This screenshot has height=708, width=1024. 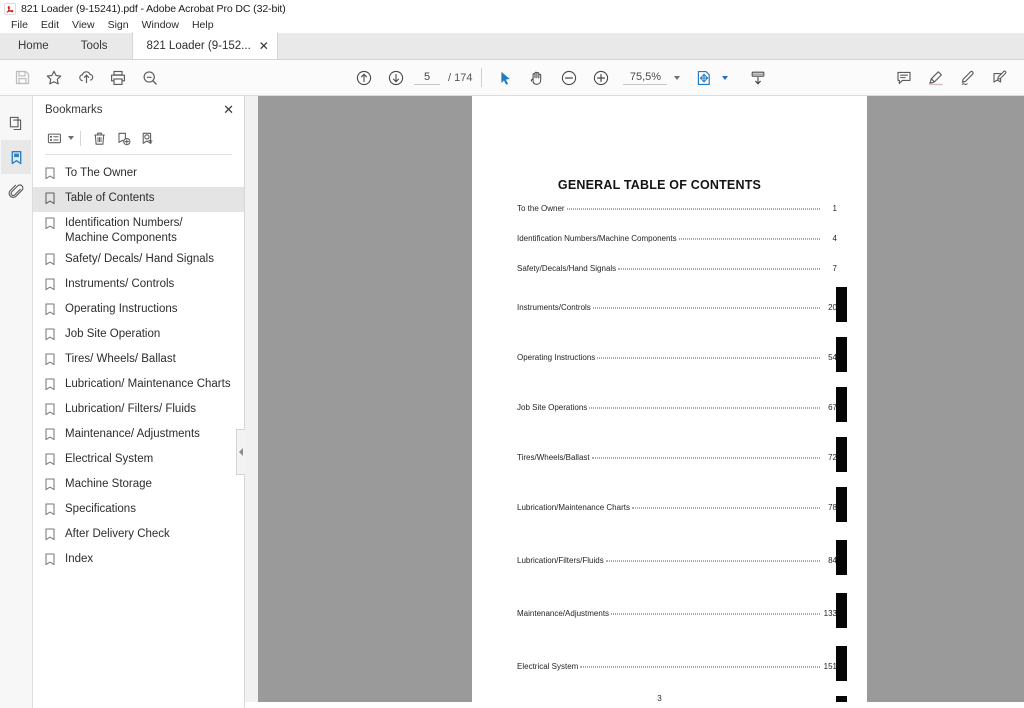 I want to click on zoom-out-icon, so click(x=569, y=78).